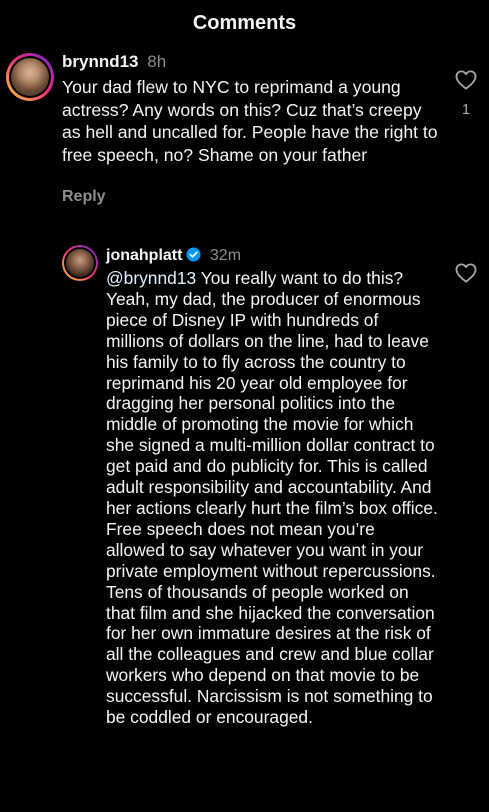 The width and height of the screenshot is (489, 812). I want to click on comment-meta: brynnd13 8h, so click(114, 62).